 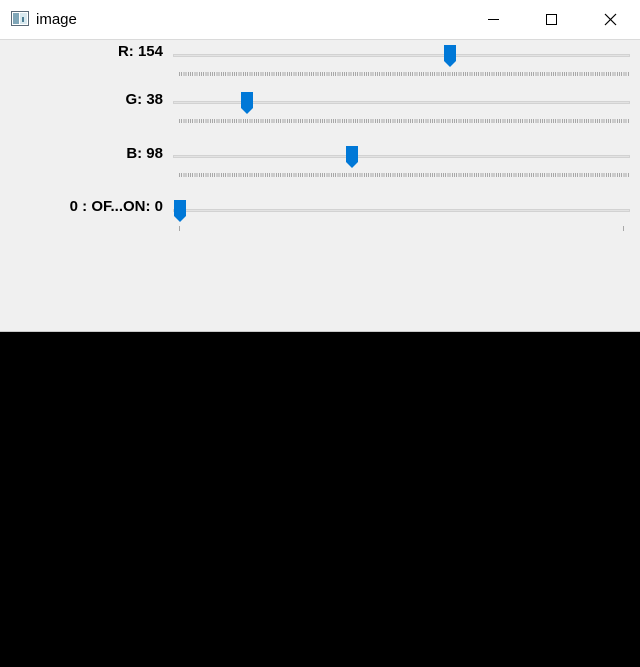 I want to click on minimize-icon, so click(x=493, y=19).